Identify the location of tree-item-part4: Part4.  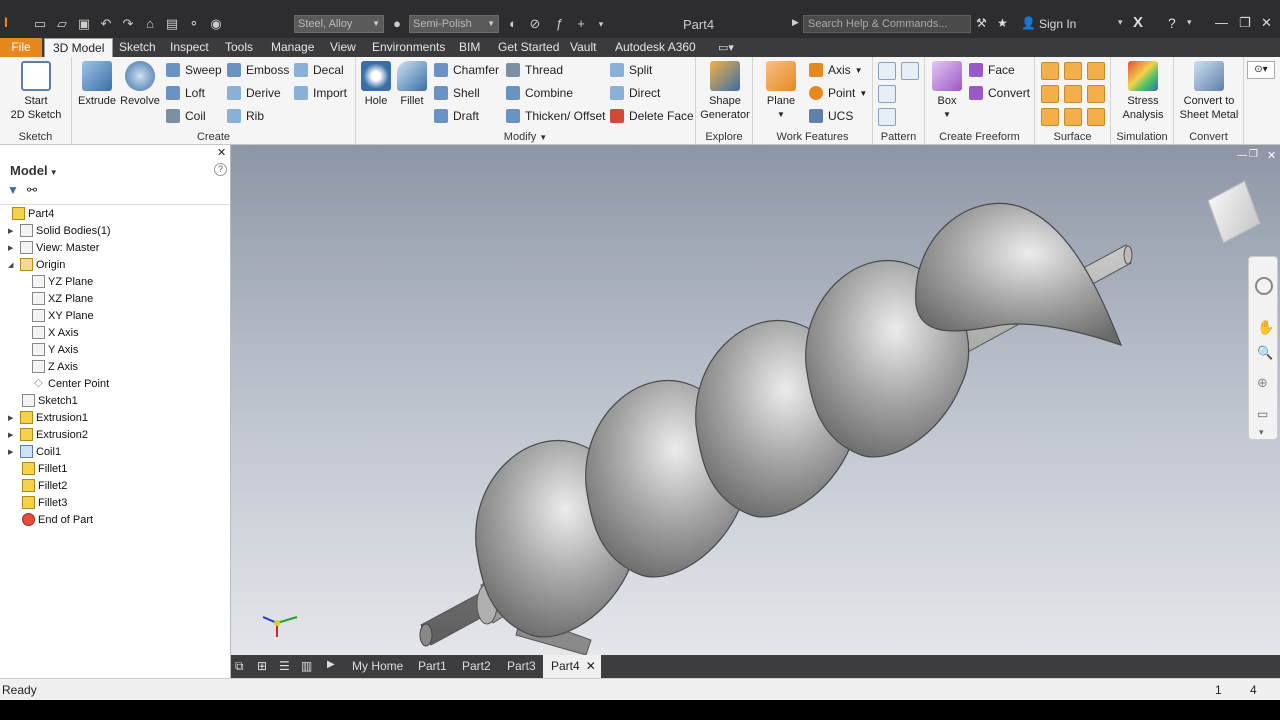
(33, 213).